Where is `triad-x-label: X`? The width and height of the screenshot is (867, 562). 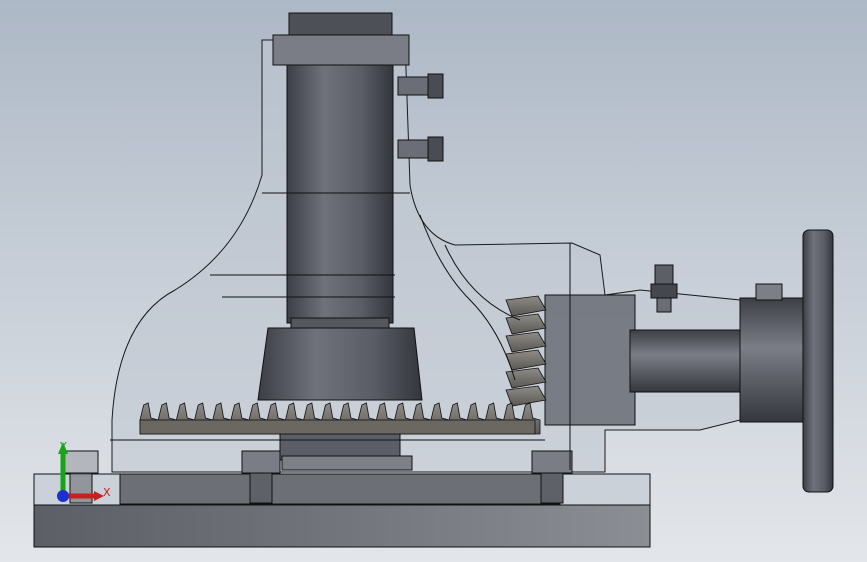 triad-x-label: X is located at coordinates (107, 492).